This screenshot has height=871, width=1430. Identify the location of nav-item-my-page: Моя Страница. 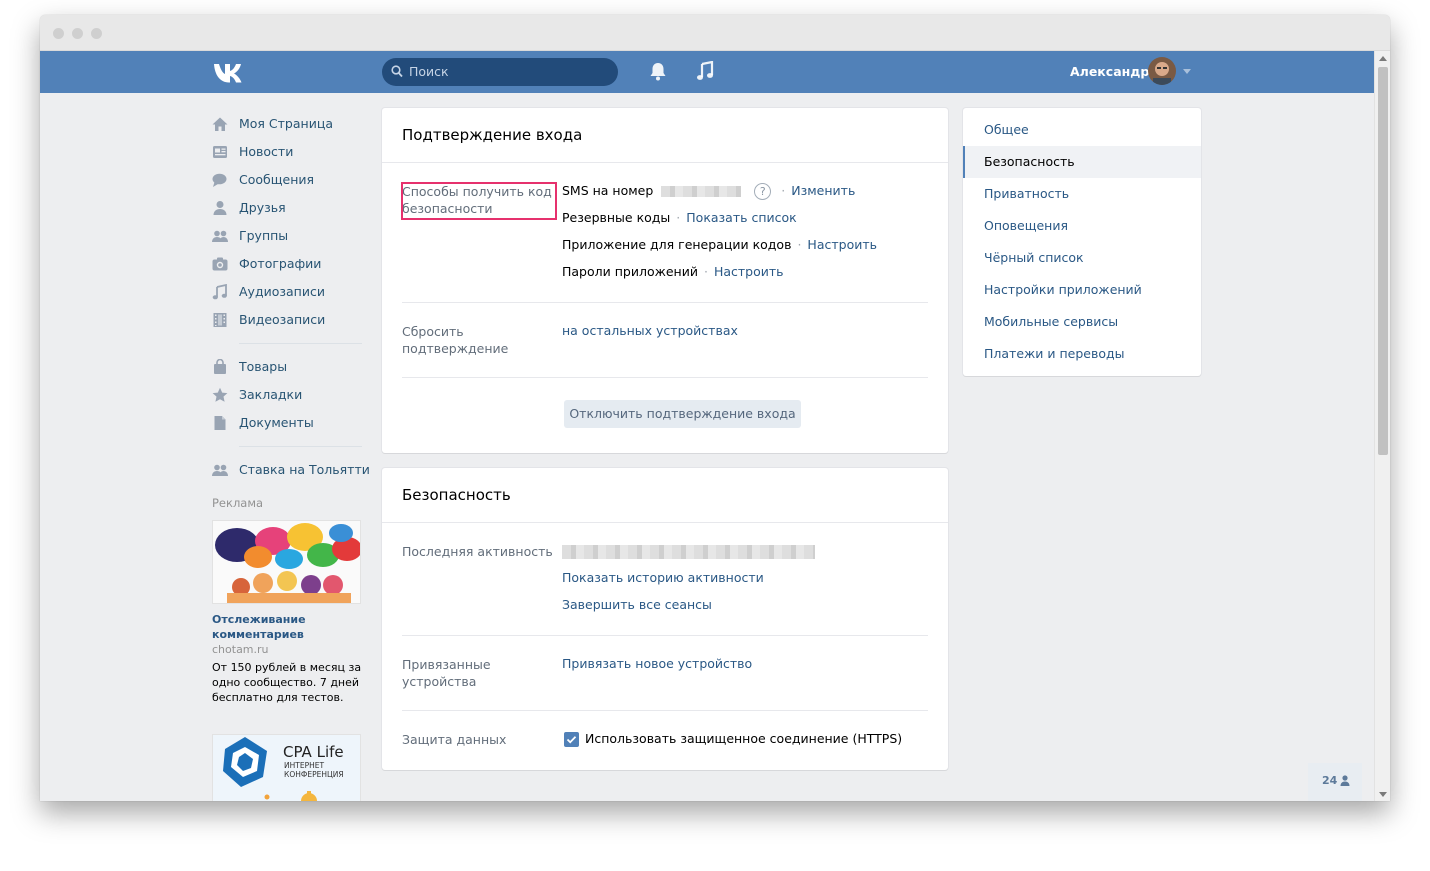
(287, 124).